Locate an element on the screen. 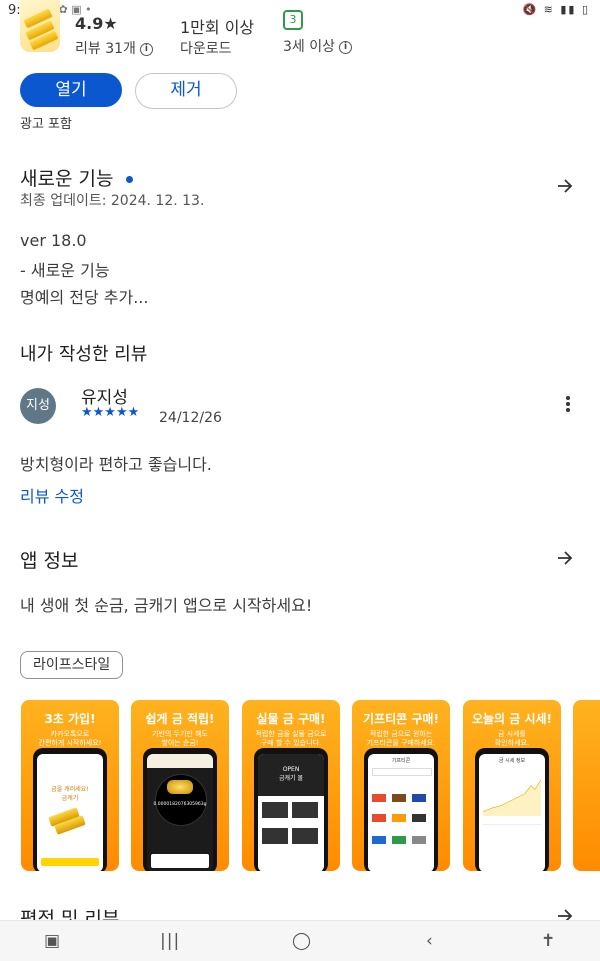  whats-new-line: ver 18.0 is located at coordinates (53, 240).